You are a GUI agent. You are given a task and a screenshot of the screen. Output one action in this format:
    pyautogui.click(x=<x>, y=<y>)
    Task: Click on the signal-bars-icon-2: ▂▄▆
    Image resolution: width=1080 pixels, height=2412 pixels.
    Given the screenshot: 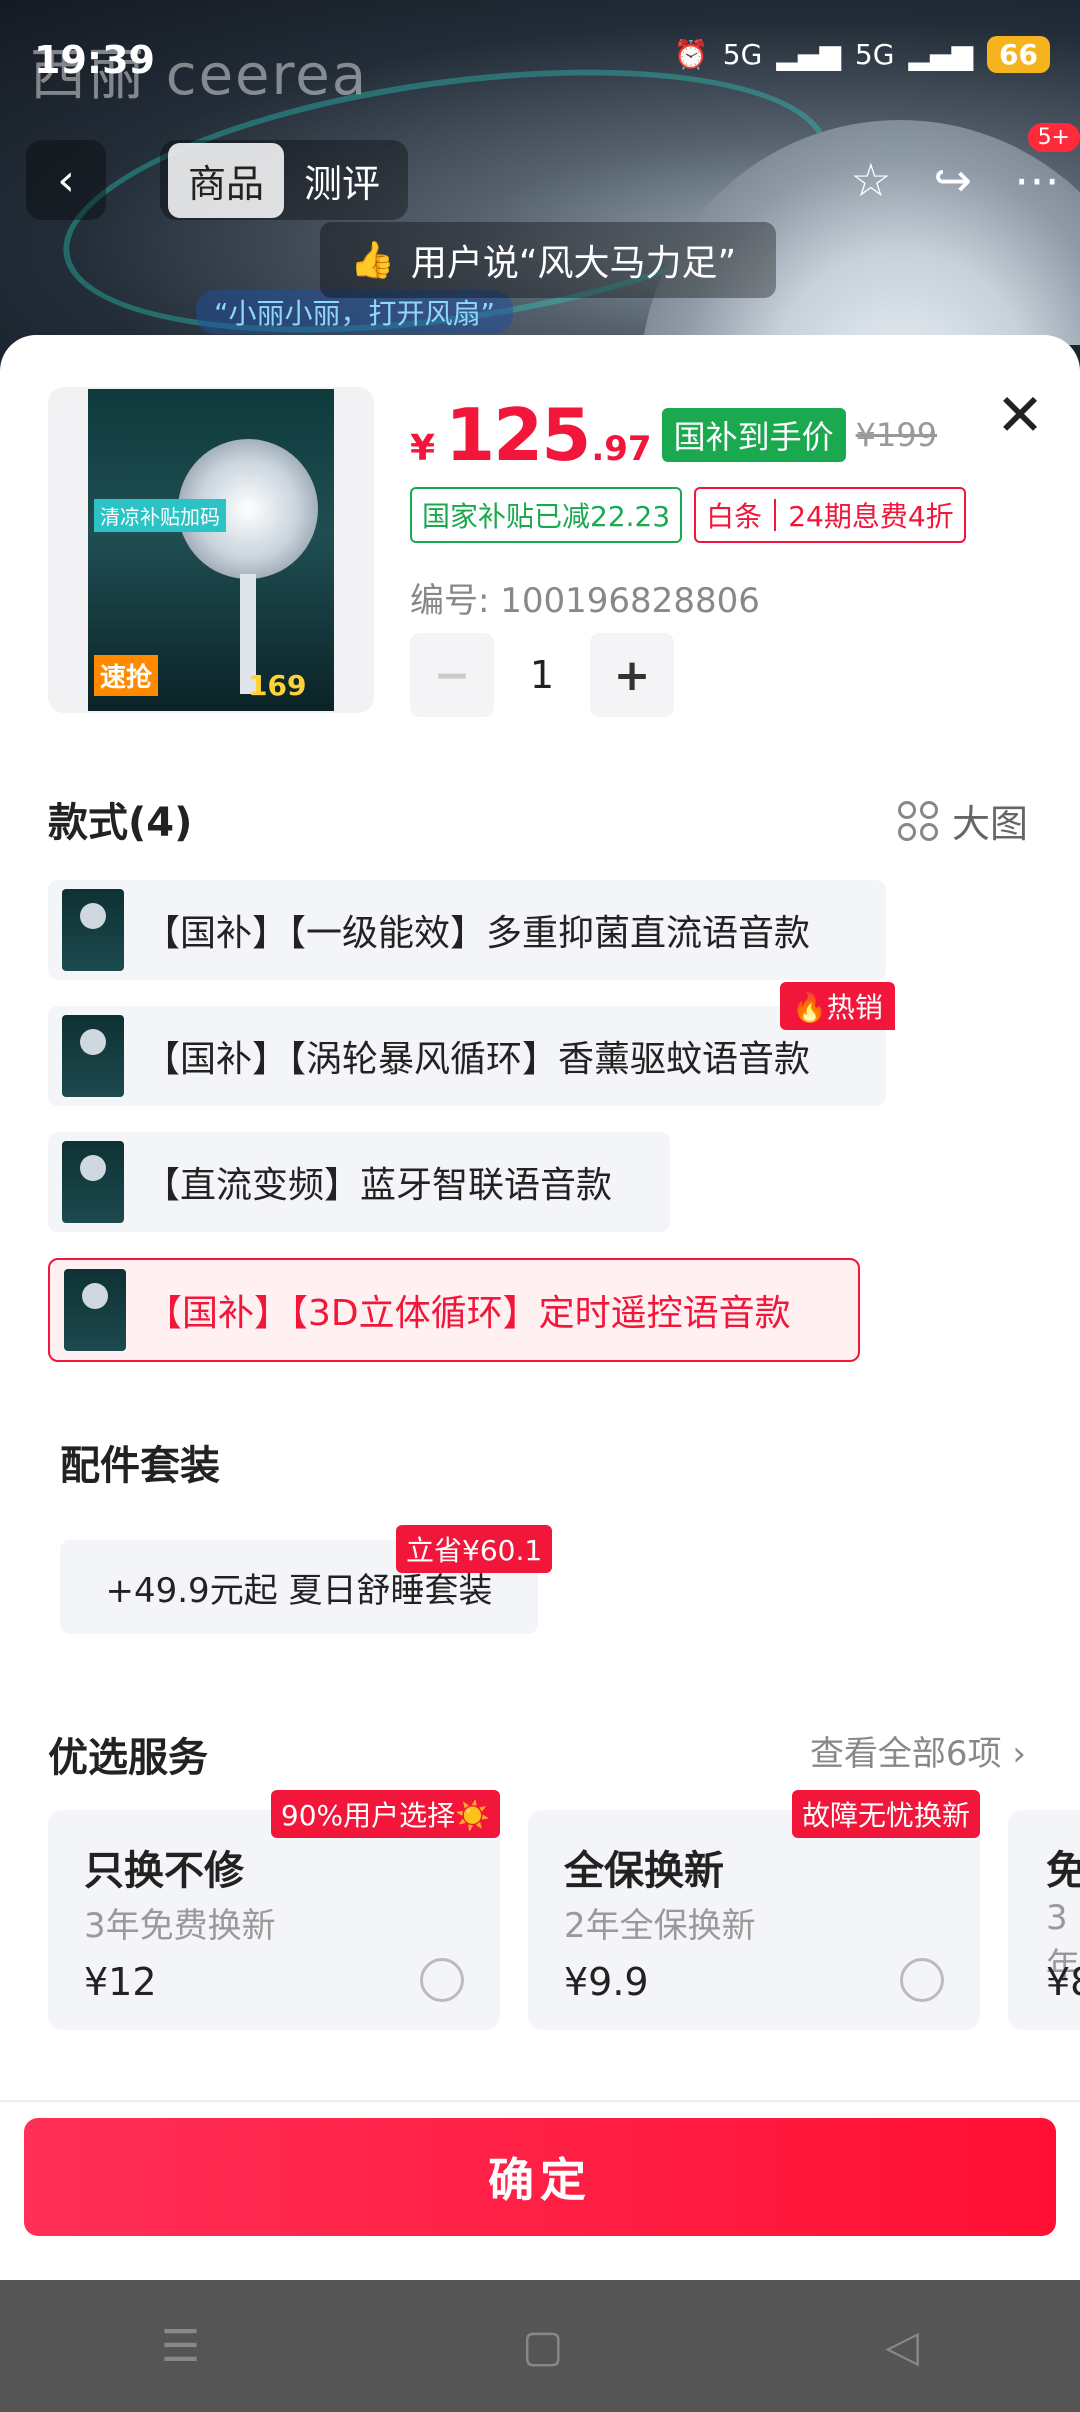 What is the action you would take?
    pyautogui.click(x=941, y=54)
    